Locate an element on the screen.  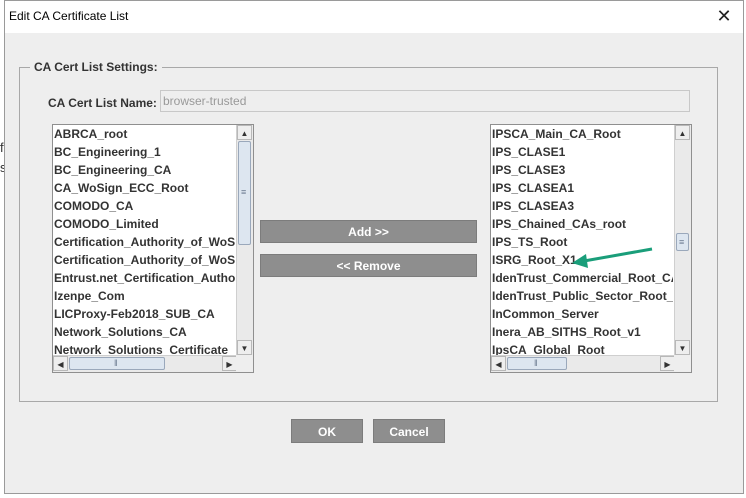
list-item: COMODO_CA is located at coordinates (144, 206).